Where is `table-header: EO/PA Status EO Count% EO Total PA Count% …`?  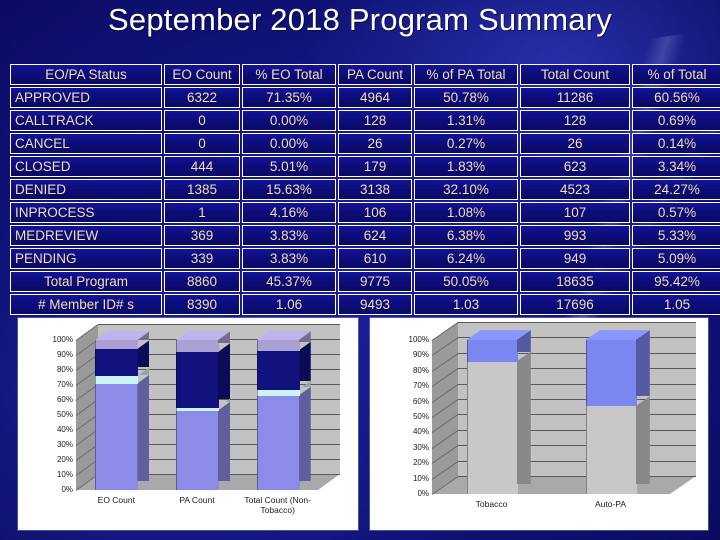 table-header: EO/PA Status EO Count% EO Total PA Count% … is located at coordinates (365, 74).